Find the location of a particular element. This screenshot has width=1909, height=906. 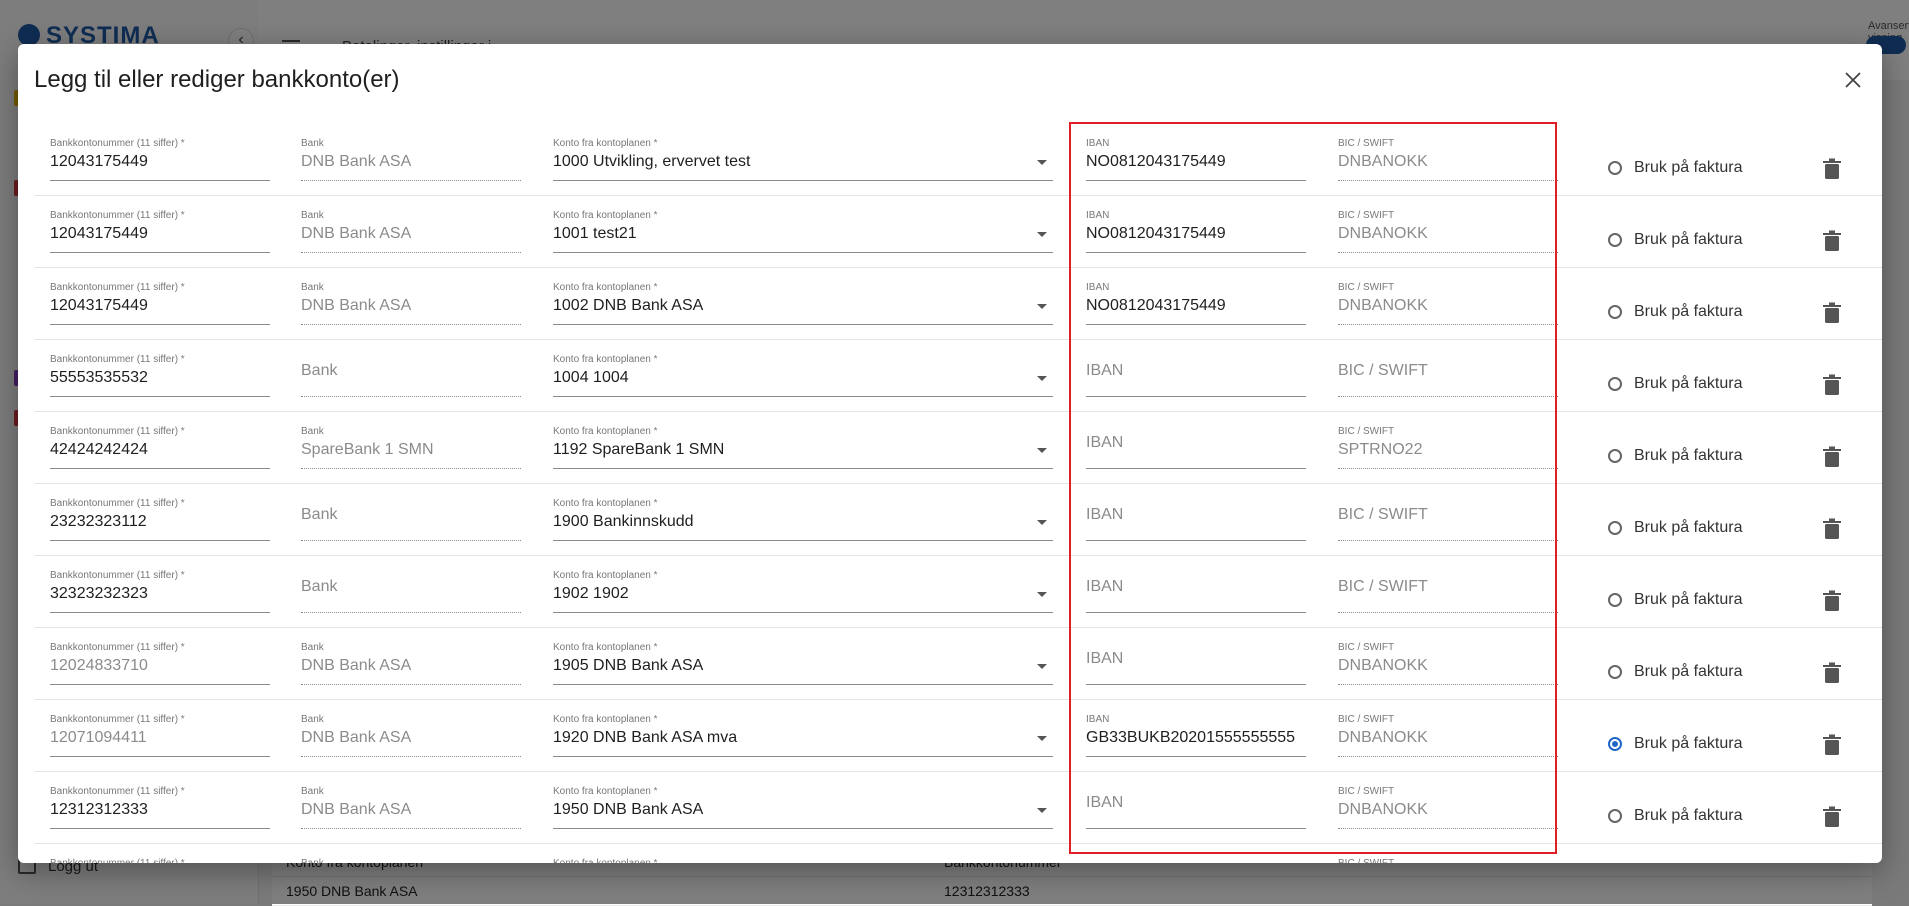

iban-field is located at coordinates (1196, 860).